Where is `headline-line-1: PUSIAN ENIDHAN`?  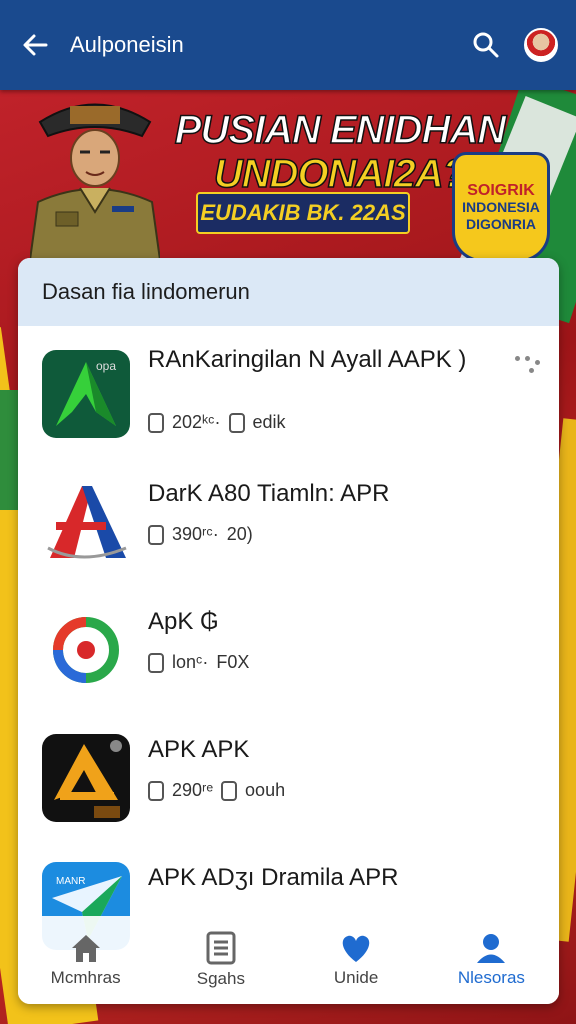 headline-line-1: PUSIAN ENIDHAN is located at coordinates (340, 130).